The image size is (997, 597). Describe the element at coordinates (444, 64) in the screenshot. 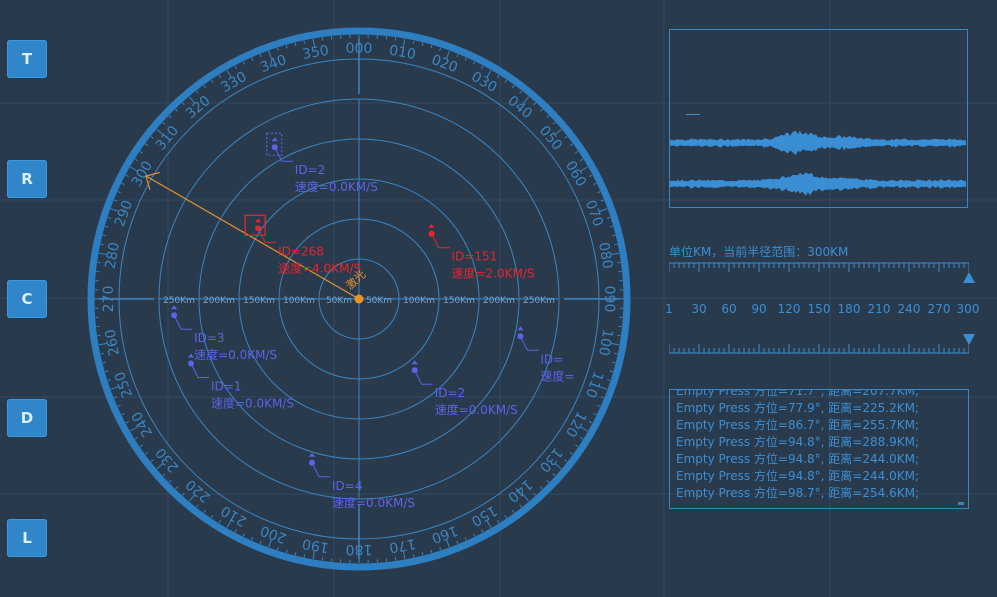

I see `bearing-label: 020` at that location.